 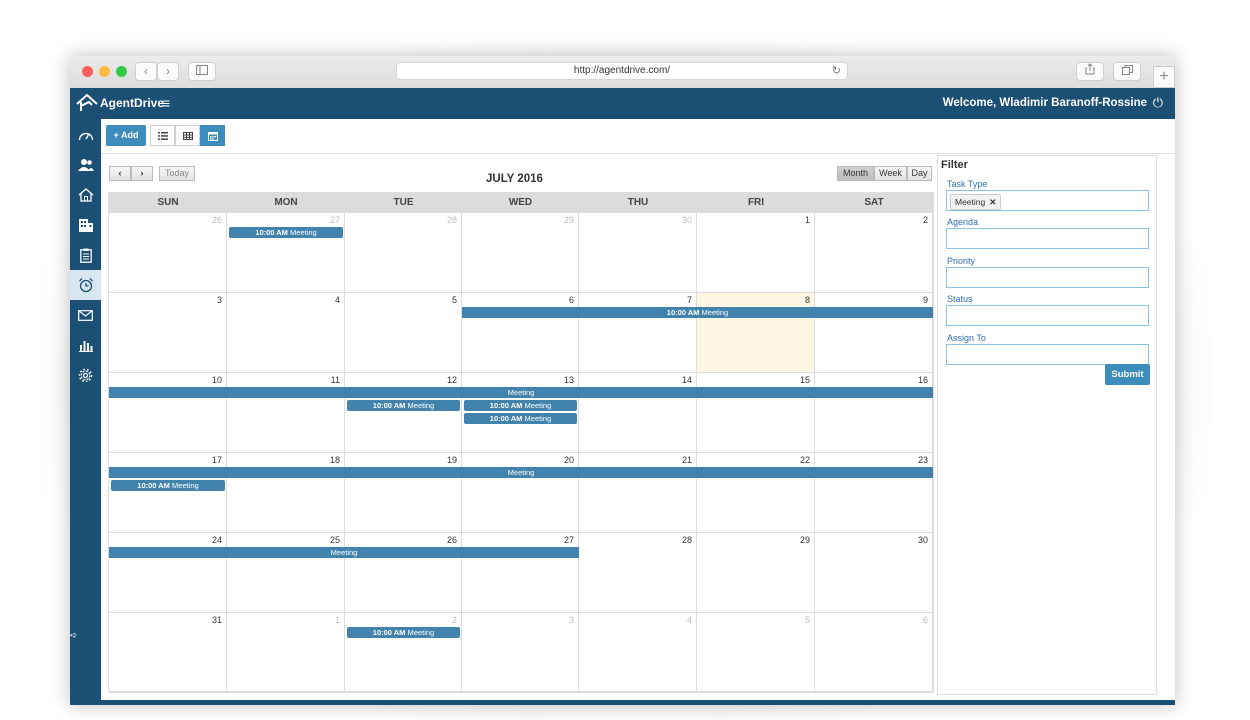 I want to click on calendar-view-button, so click(x=212, y=135).